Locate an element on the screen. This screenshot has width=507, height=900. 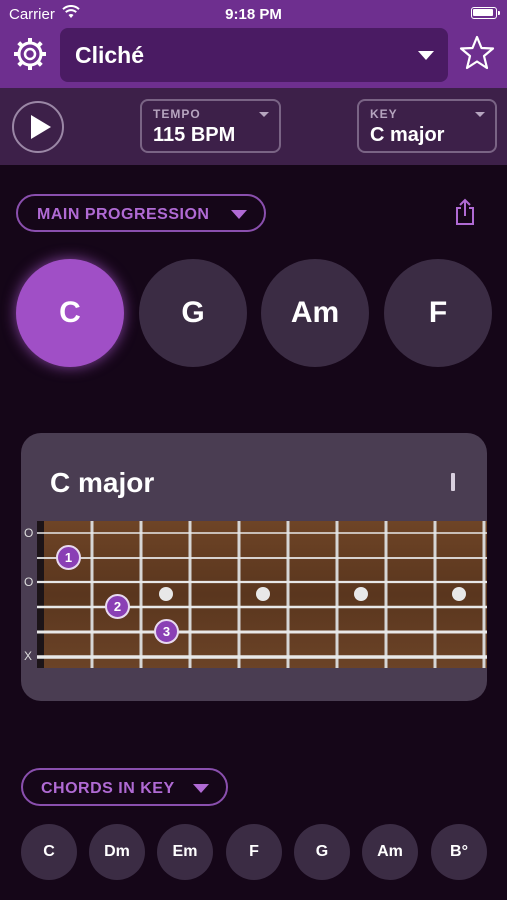
playback-toolbar: TEMPO 115 BPM KEY C major is located at coordinates (253, 126).